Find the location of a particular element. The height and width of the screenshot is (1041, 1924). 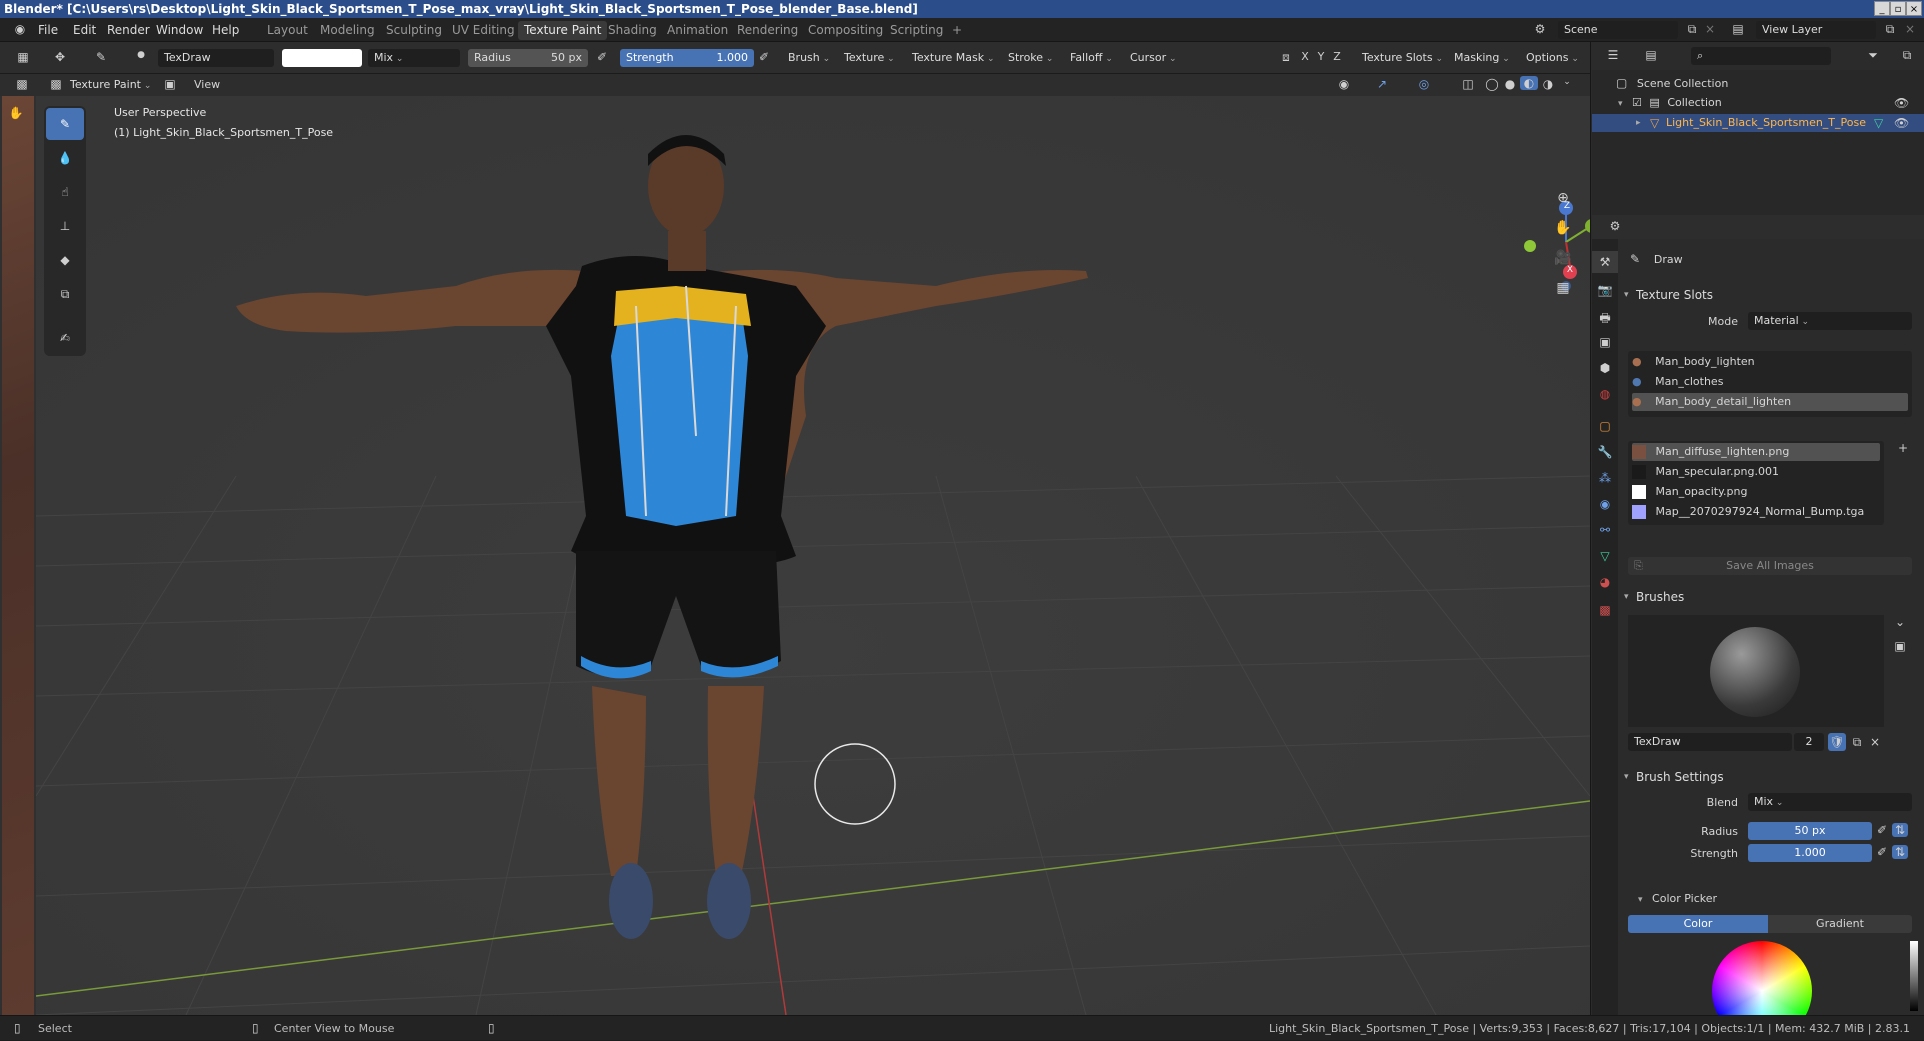

annotate-tool-button: ✍ is located at coordinates (65, 338).